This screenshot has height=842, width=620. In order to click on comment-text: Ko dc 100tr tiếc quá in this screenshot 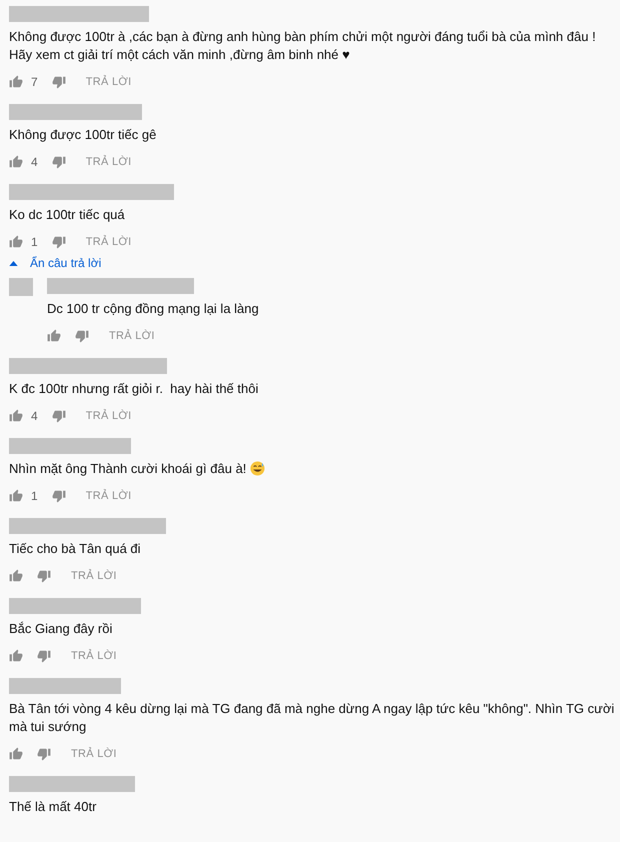, I will do `click(67, 215)`.